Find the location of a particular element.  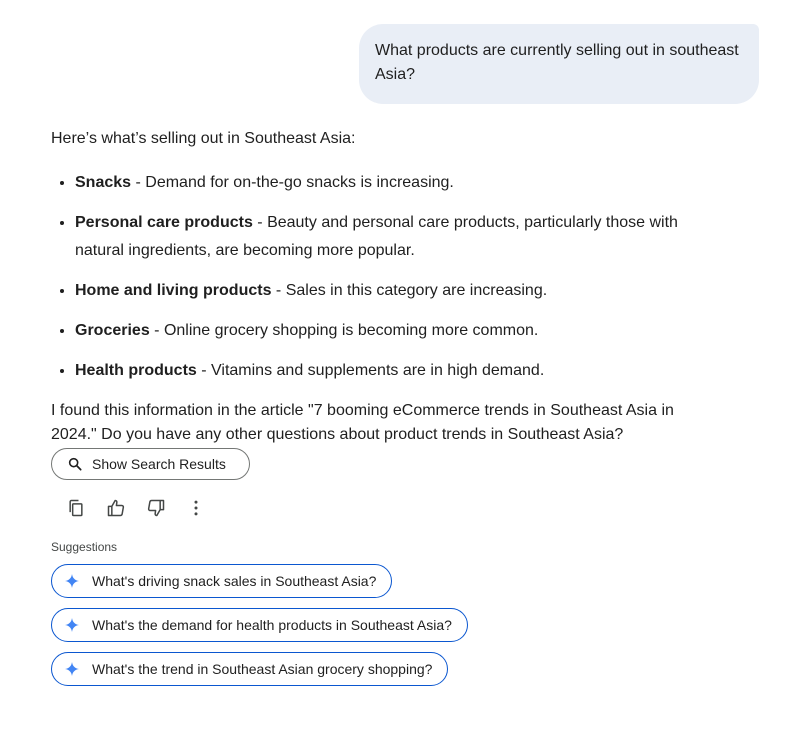

list-item-title: Personal care products is located at coordinates (164, 222).